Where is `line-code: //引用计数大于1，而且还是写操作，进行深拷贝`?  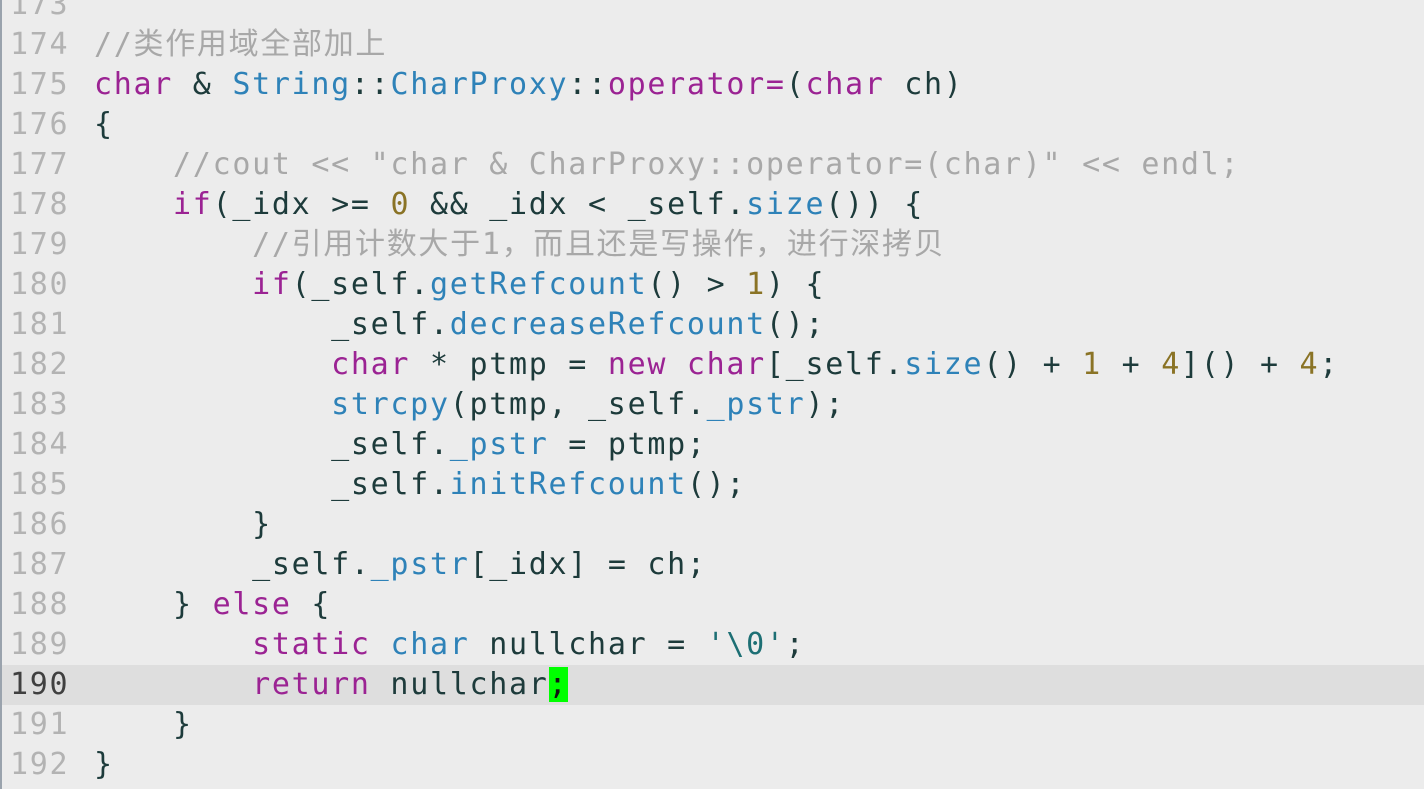 line-code: //引用计数大于1，而且还是写操作，进行深拷贝 is located at coordinates (519, 245).